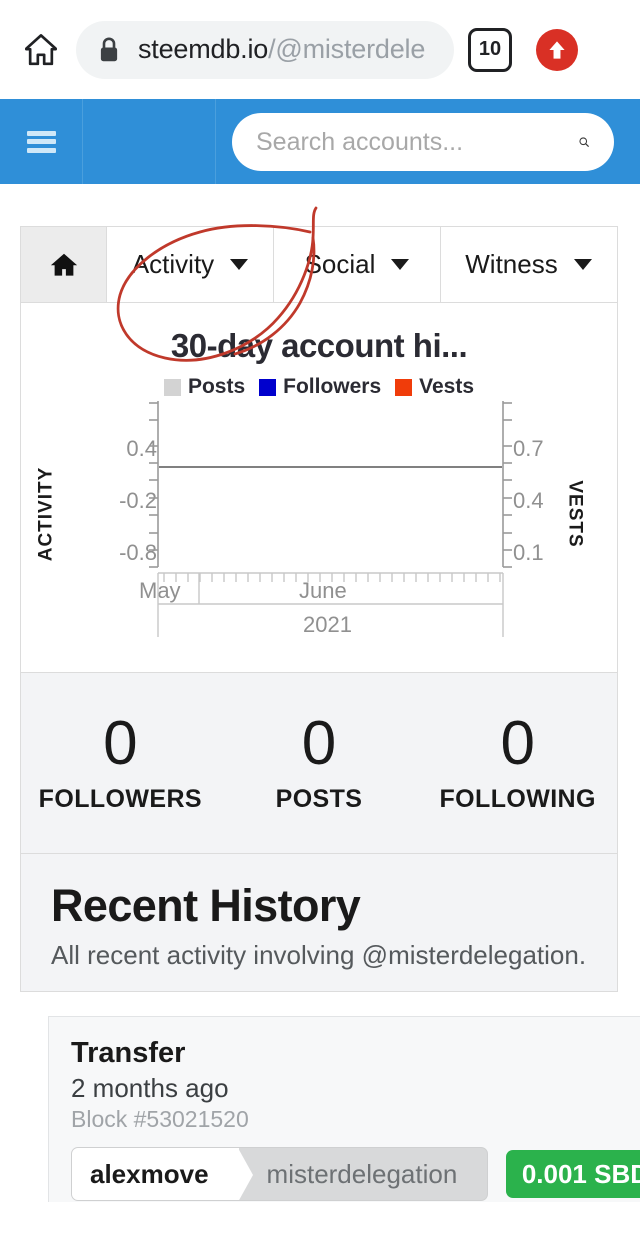  Describe the element at coordinates (330, 519) in the screenshot. I see `chart-axes` at that location.